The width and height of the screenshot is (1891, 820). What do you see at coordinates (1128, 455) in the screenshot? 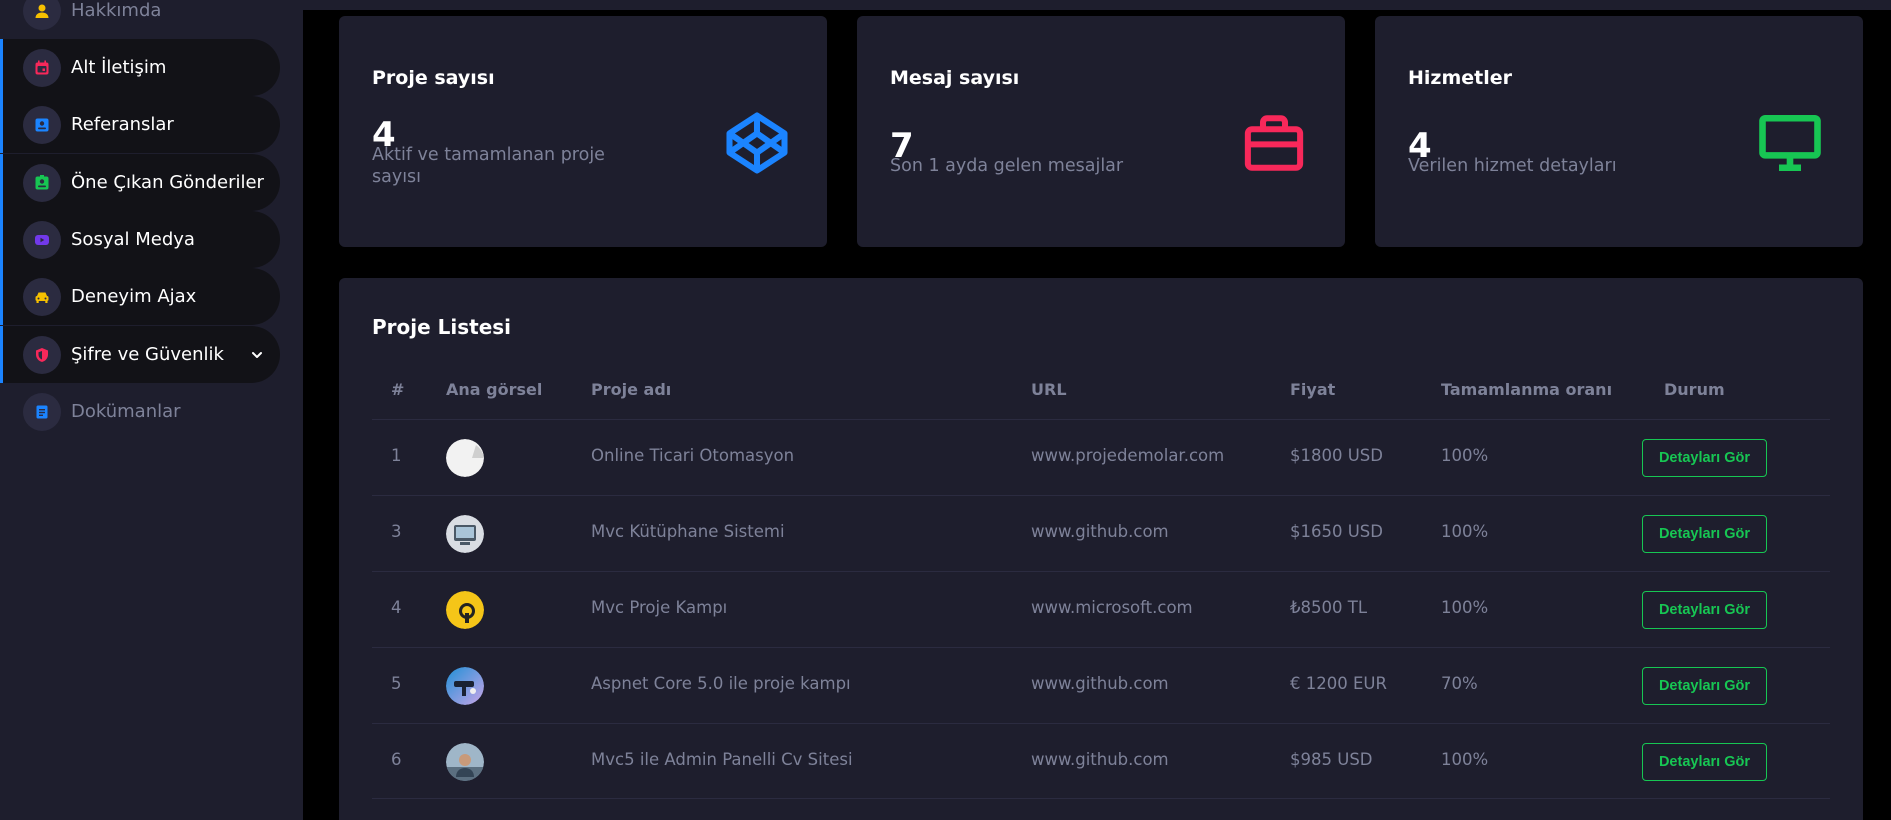
I see `cell-url: www.projedemolar.com` at bounding box center [1128, 455].